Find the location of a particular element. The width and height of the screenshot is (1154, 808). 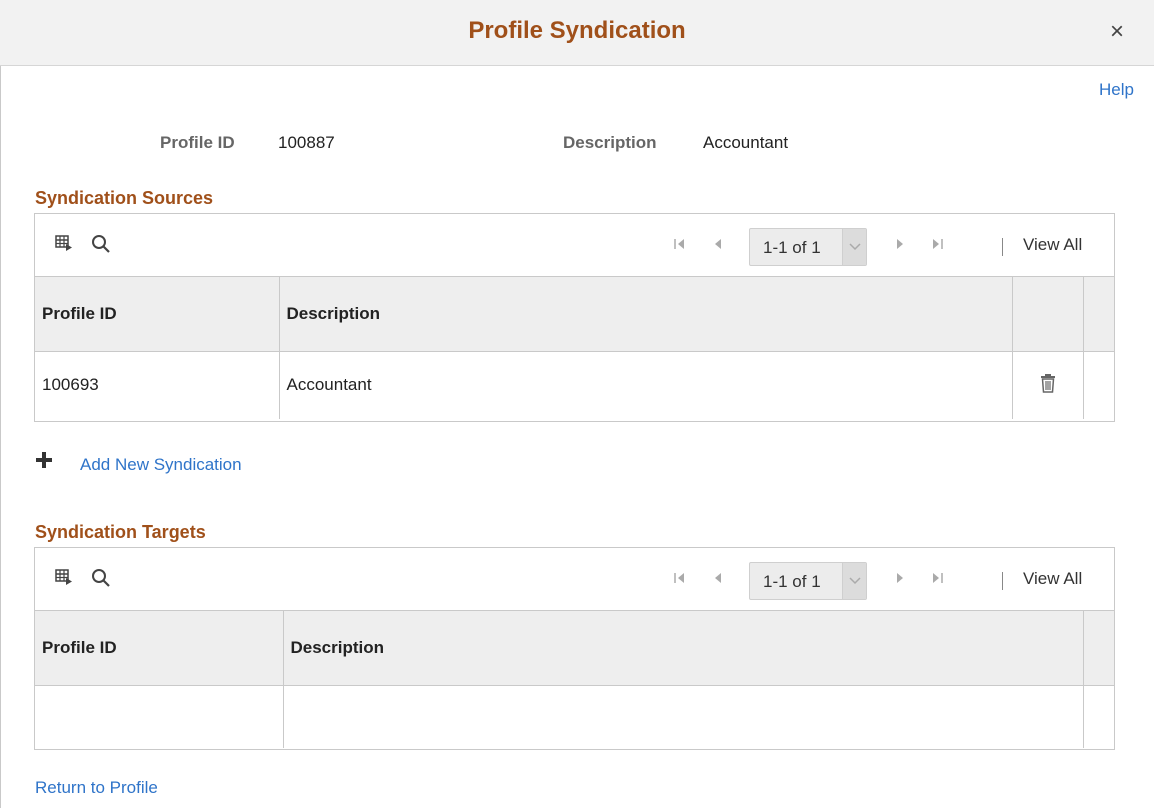

trash-icon is located at coordinates (1048, 385).